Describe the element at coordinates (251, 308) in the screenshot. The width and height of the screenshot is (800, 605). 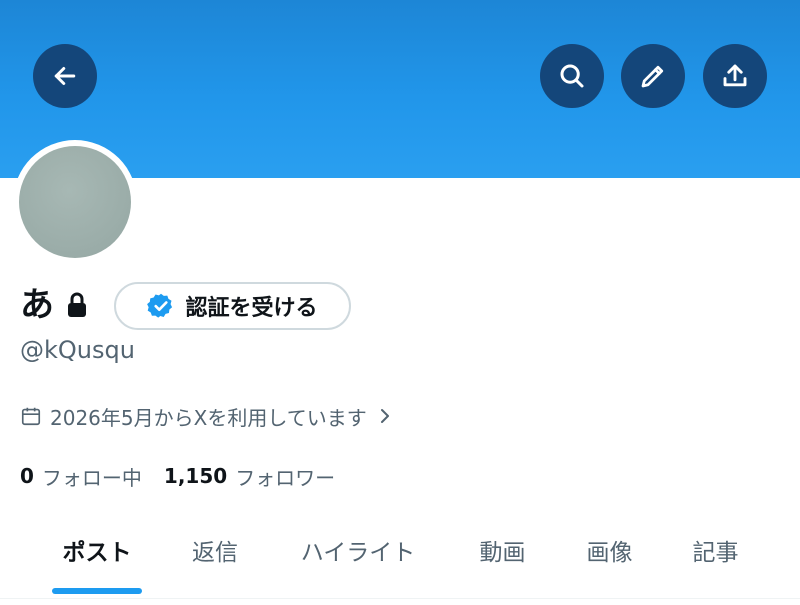
I see `get-verified-label: 認証を受ける` at that location.